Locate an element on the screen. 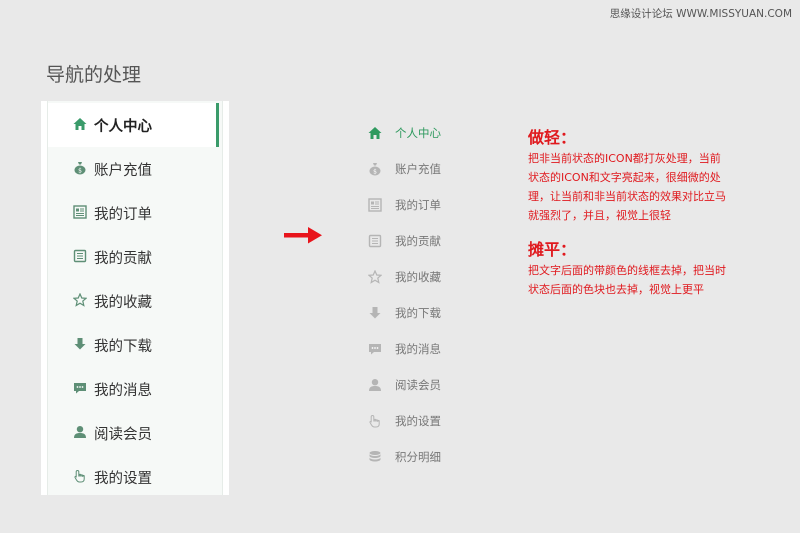  after-nav-item-contributions: 我的贡献 is located at coordinates (426, 241).